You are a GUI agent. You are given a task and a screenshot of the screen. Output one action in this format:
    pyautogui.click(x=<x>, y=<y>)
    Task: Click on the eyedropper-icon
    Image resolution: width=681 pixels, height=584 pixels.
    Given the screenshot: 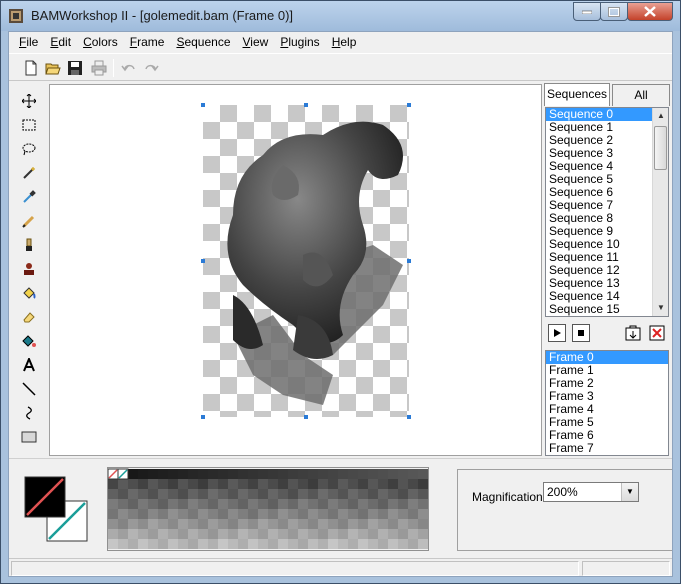 What is the action you would take?
    pyautogui.click(x=29, y=197)
    